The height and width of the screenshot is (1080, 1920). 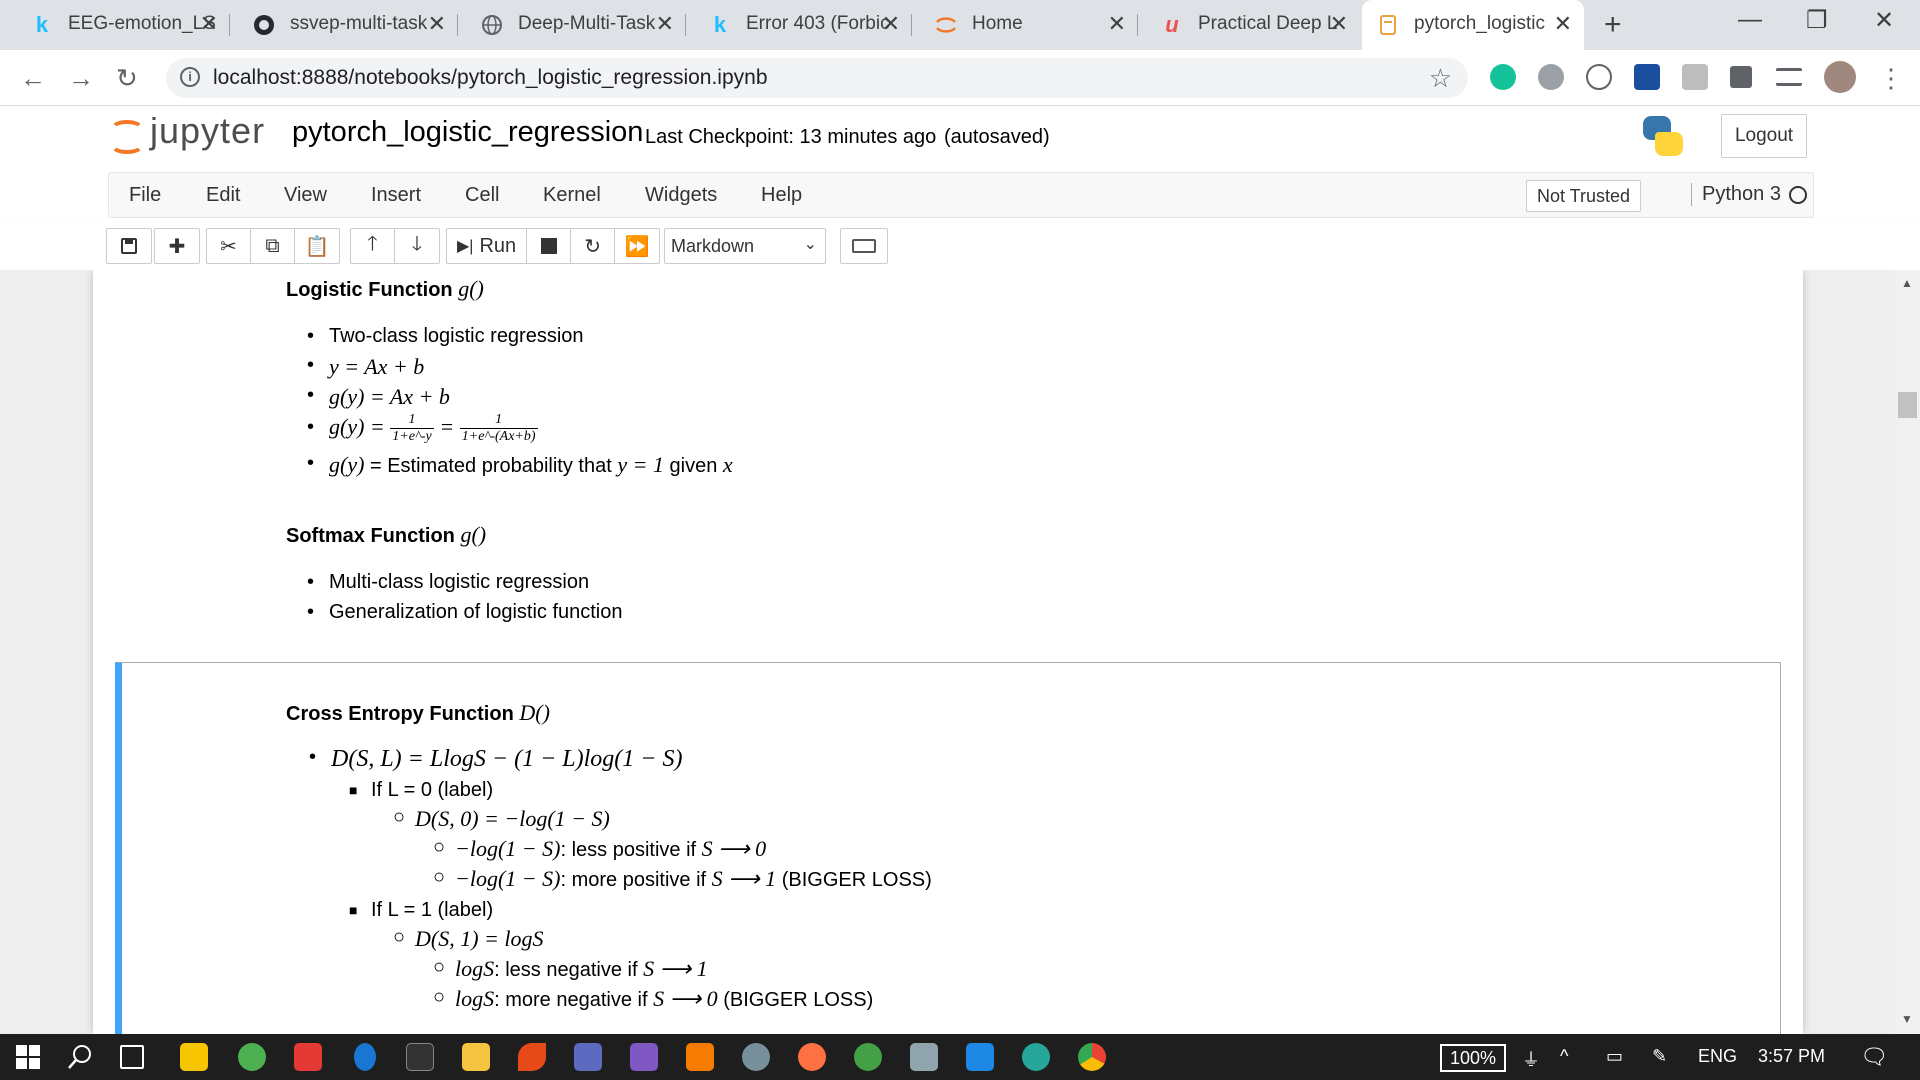 What do you see at coordinates (1891, 78) in the screenshot?
I see `more-menu-icon: ⋮` at bounding box center [1891, 78].